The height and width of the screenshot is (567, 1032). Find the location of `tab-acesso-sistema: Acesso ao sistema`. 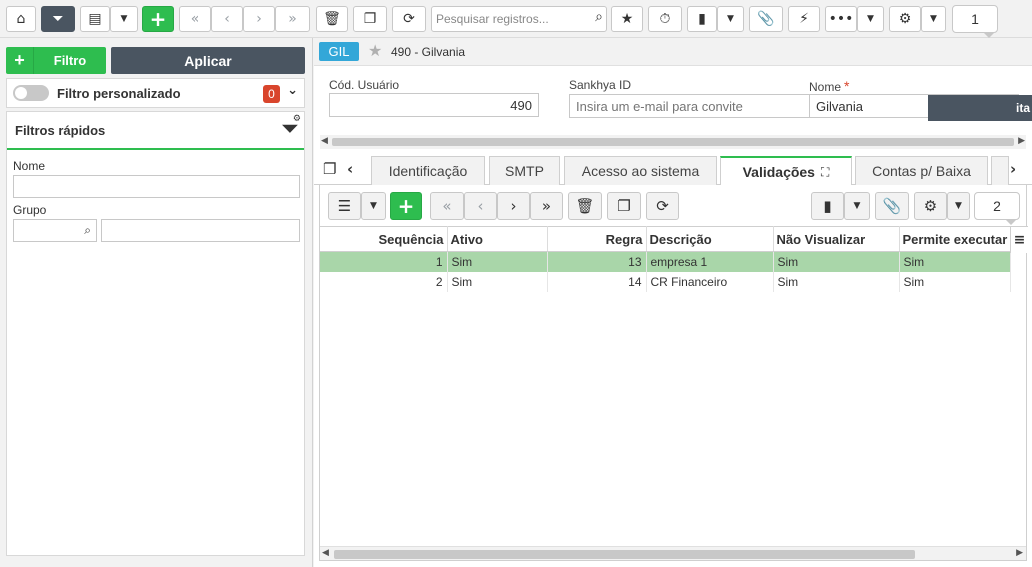

tab-acesso-sistema: Acesso ao sistema is located at coordinates (640, 170).